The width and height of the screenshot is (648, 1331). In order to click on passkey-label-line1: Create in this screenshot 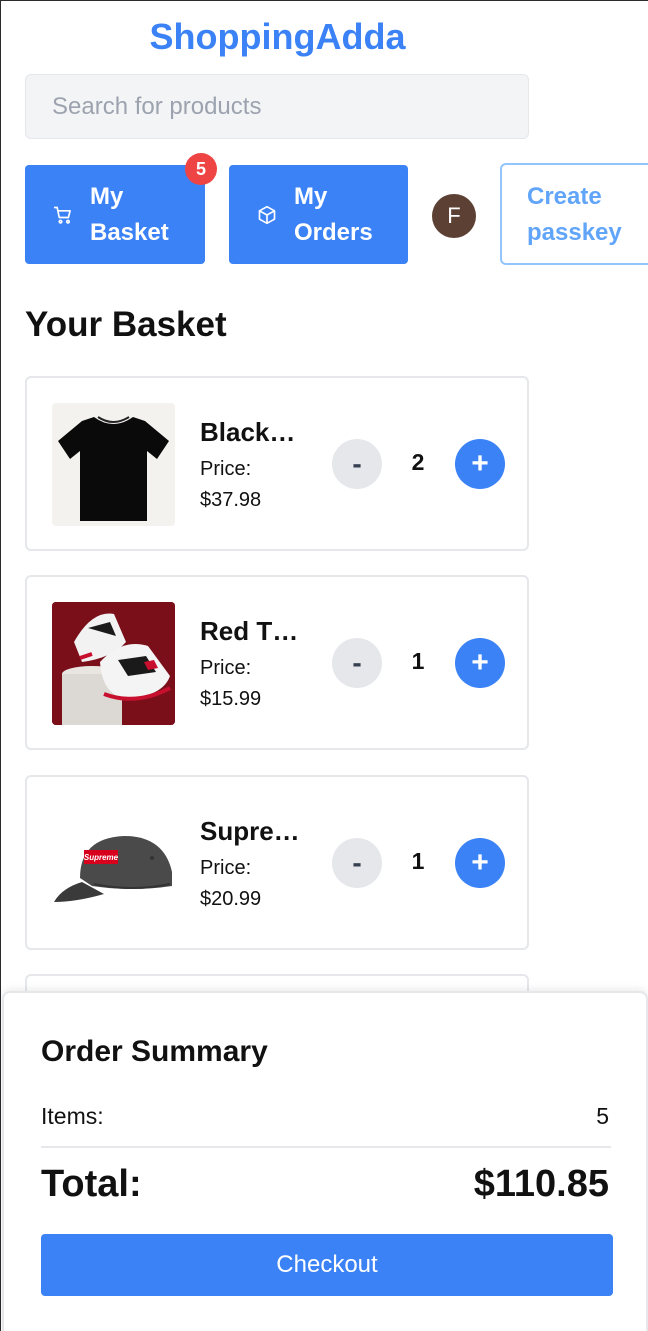, I will do `click(564, 196)`.